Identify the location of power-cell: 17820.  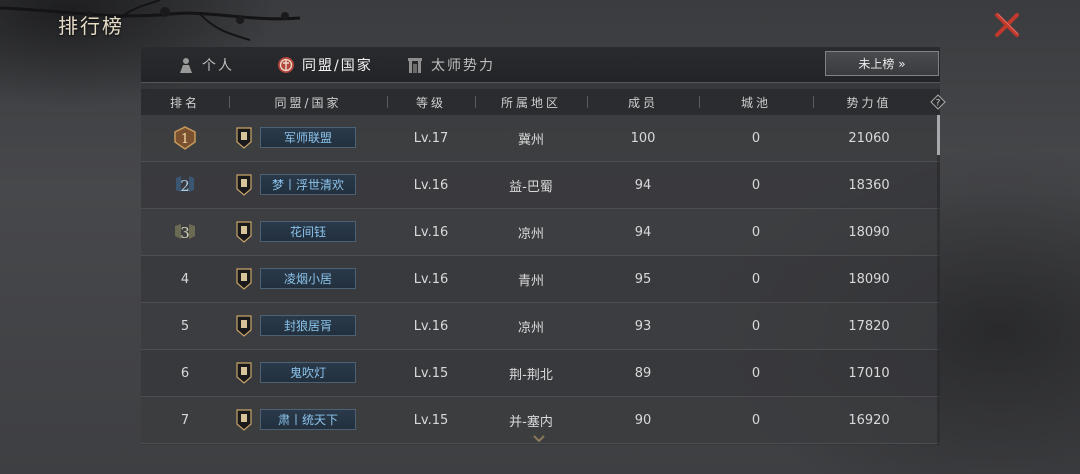
(869, 326).